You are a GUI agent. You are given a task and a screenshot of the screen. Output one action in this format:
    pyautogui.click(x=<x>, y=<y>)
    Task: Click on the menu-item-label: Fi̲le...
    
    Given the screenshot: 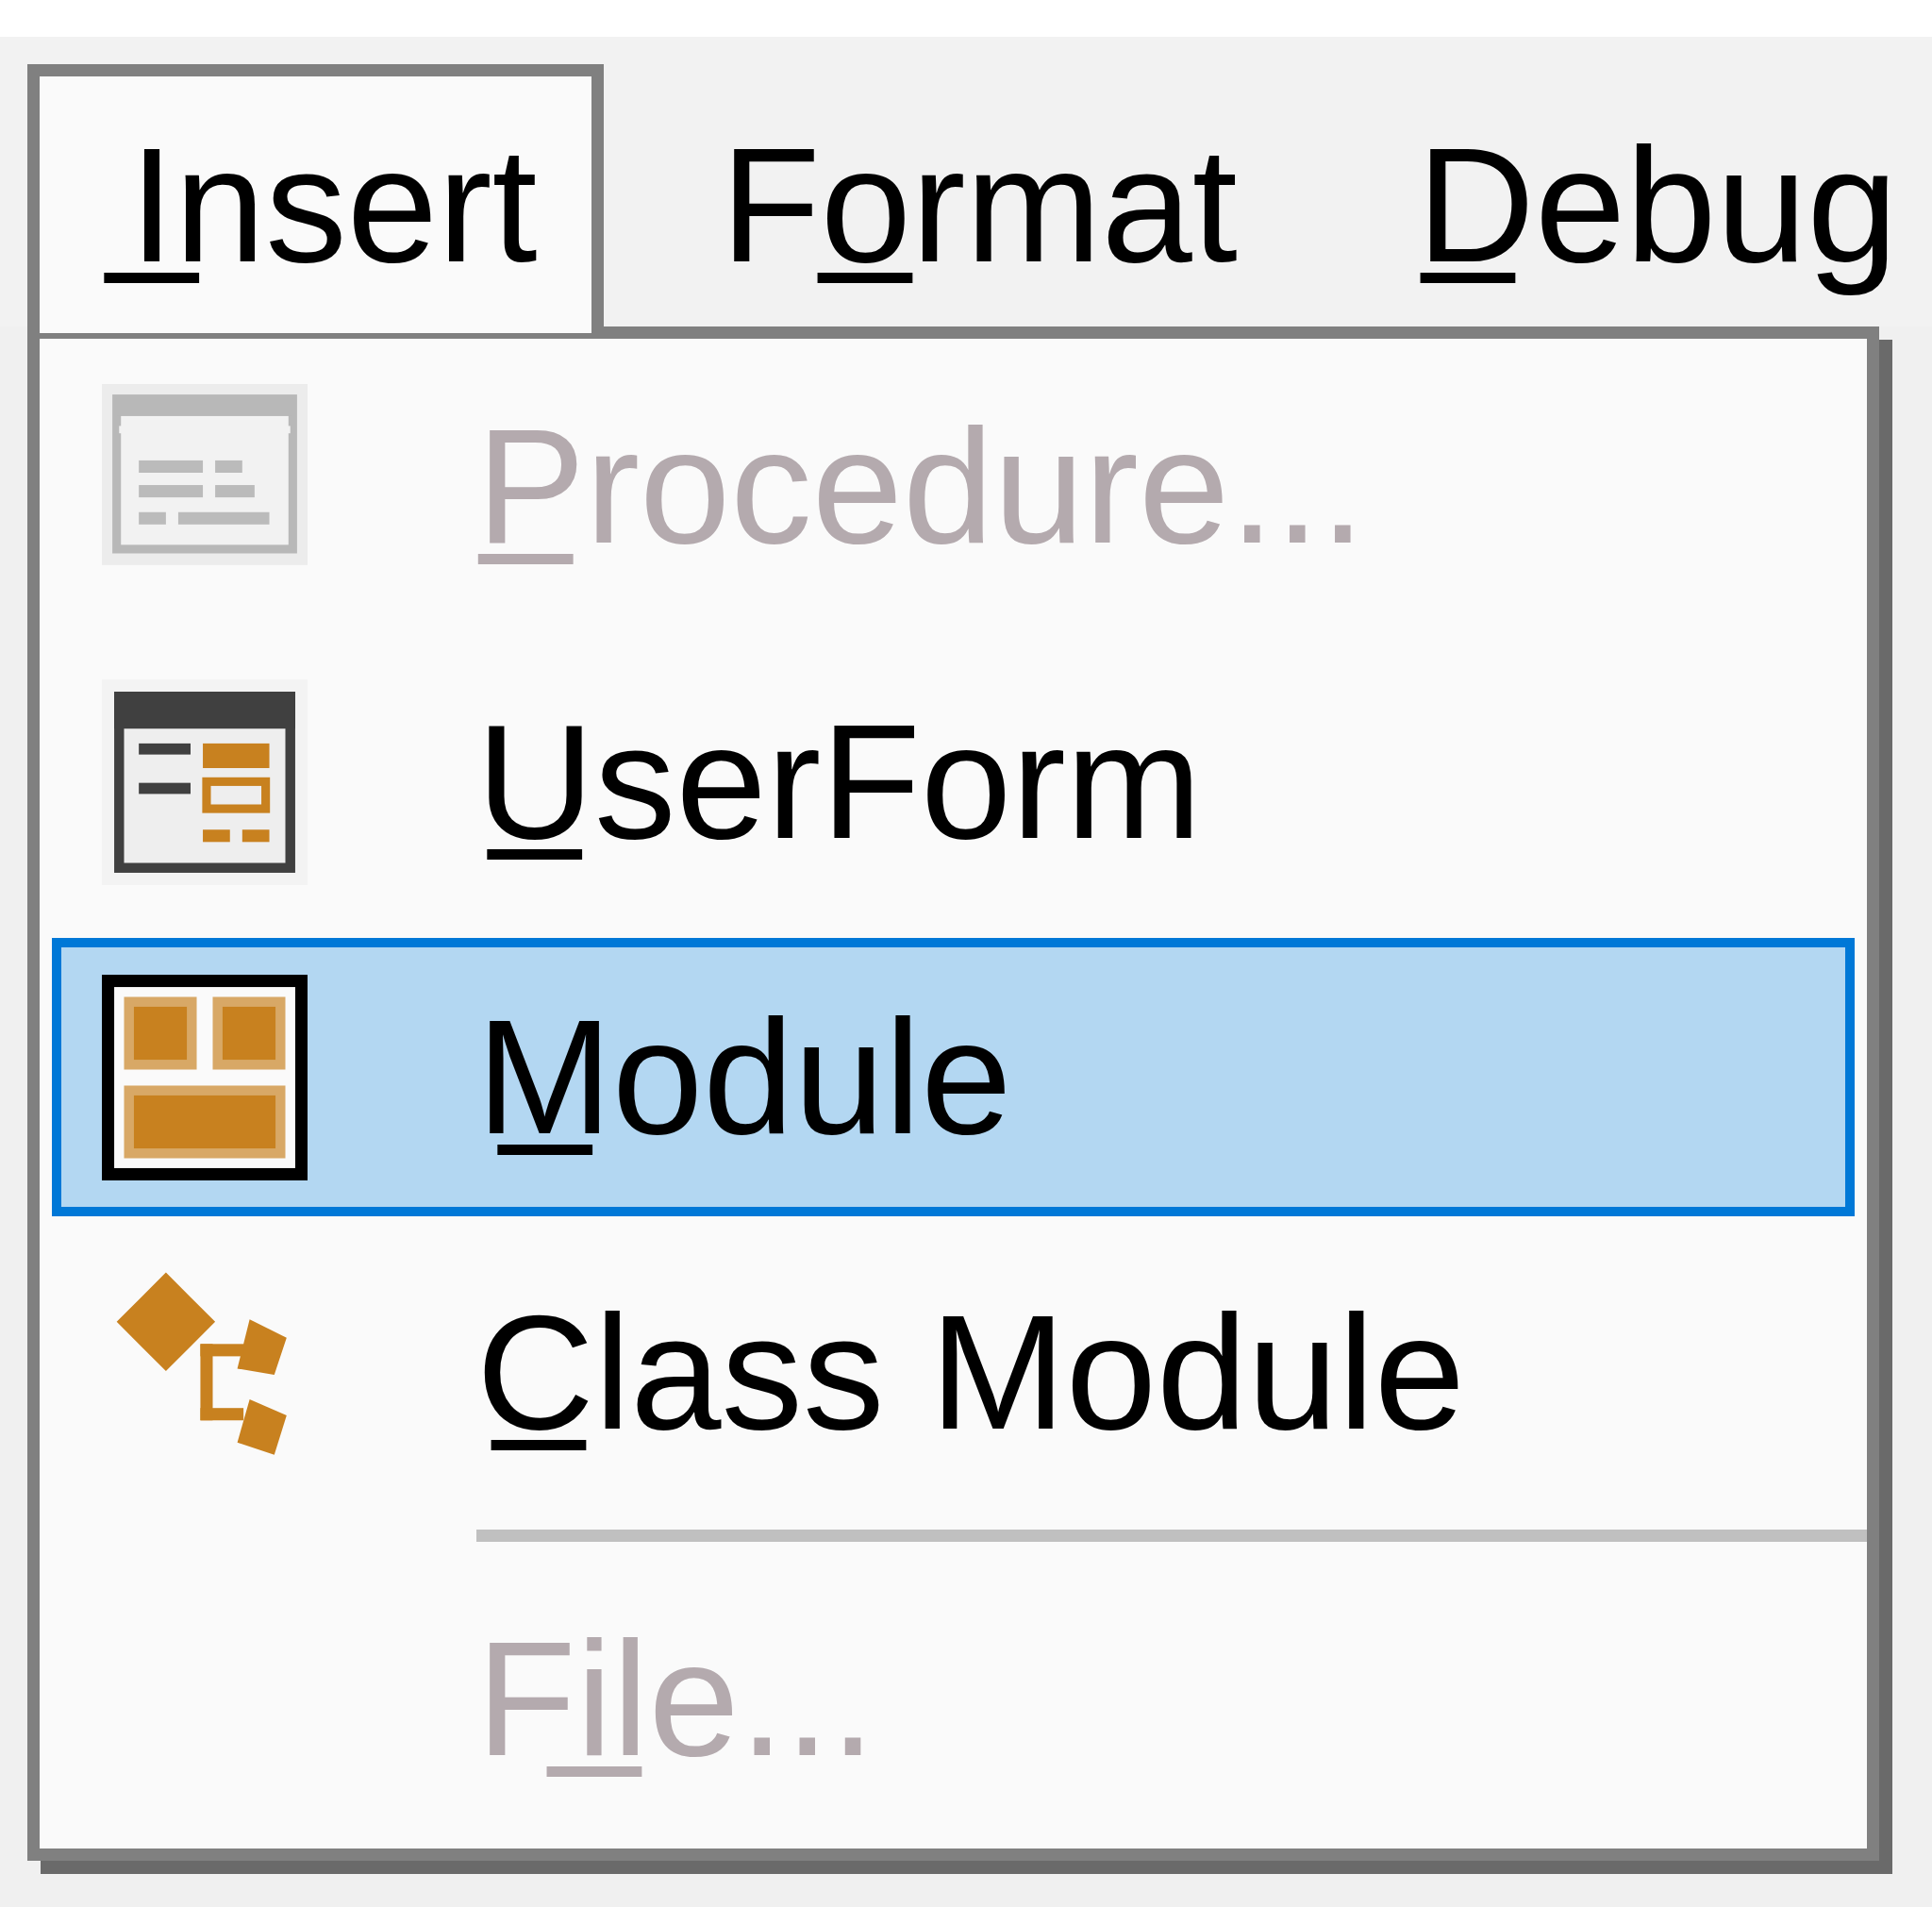 What is the action you would take?
    pyautogui.click(x=675, y=1699)
    